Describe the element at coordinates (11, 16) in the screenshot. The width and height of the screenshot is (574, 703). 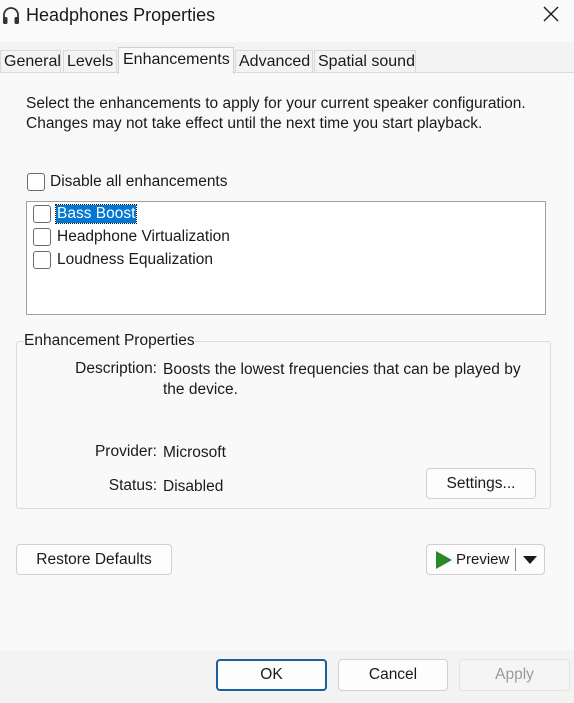
I see `headphones-icon` at that location.